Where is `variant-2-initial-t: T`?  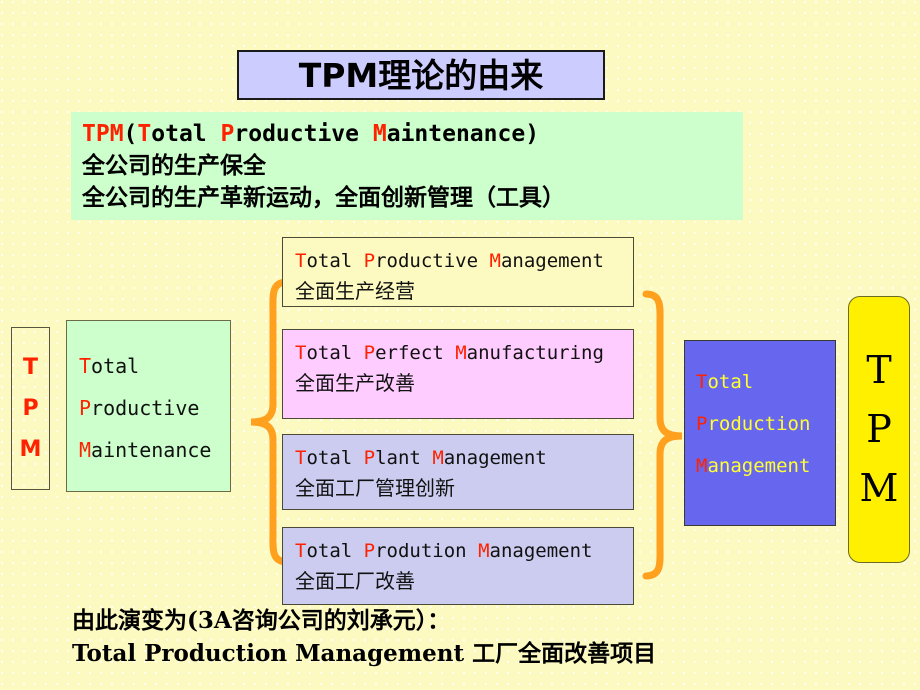 variant-2-initial-t: T is located at coordinates (301, 458).